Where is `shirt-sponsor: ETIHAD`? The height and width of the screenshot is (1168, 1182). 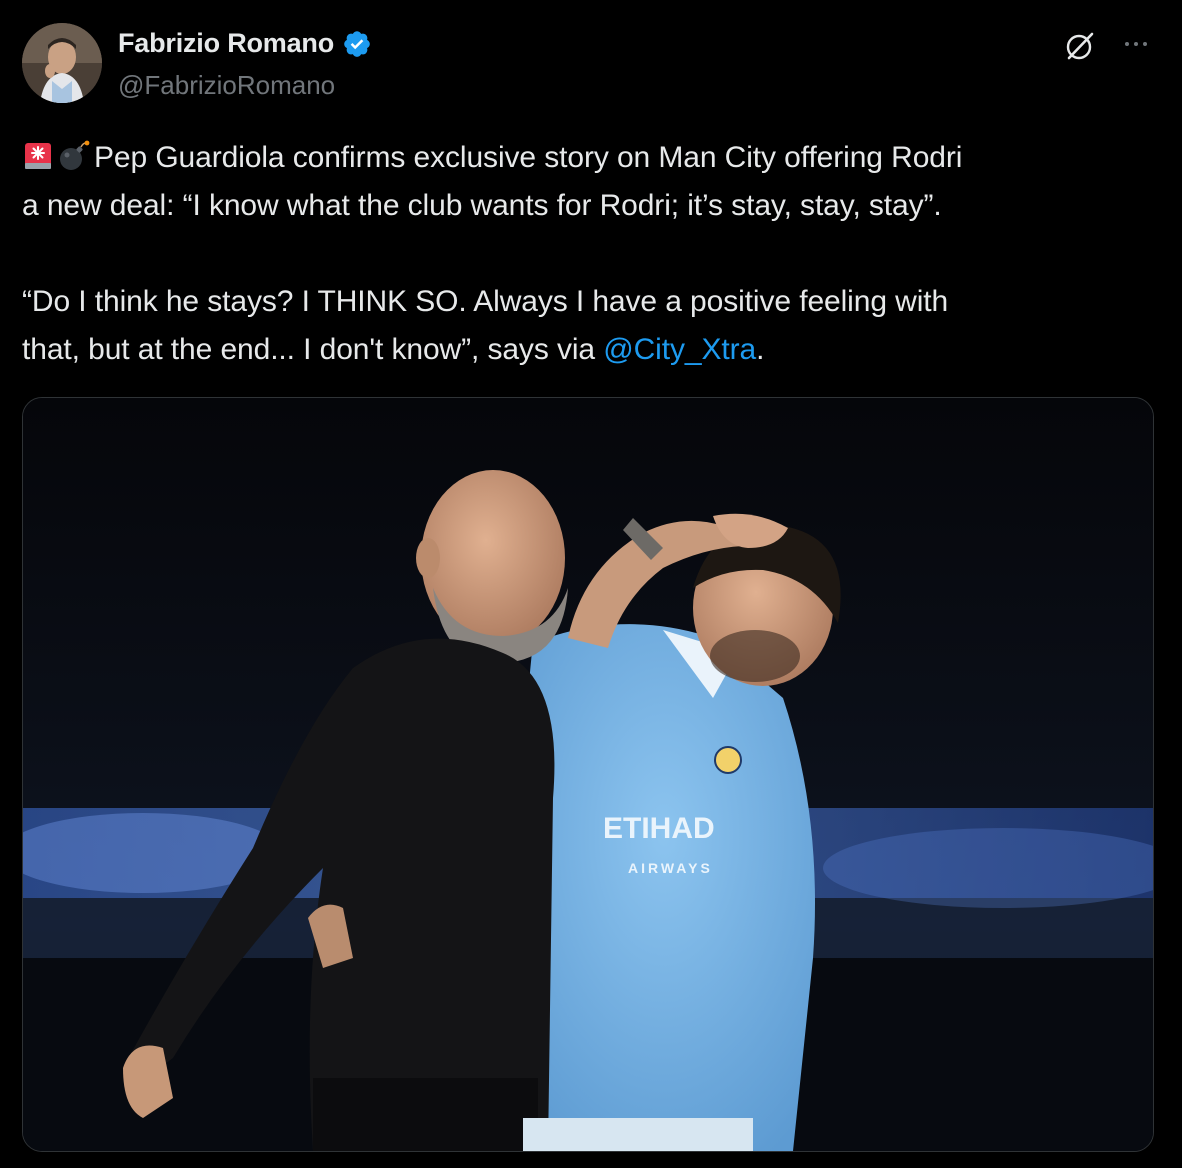 shirt-sponsor: ETIHAD is located at coordinates (659, 828).